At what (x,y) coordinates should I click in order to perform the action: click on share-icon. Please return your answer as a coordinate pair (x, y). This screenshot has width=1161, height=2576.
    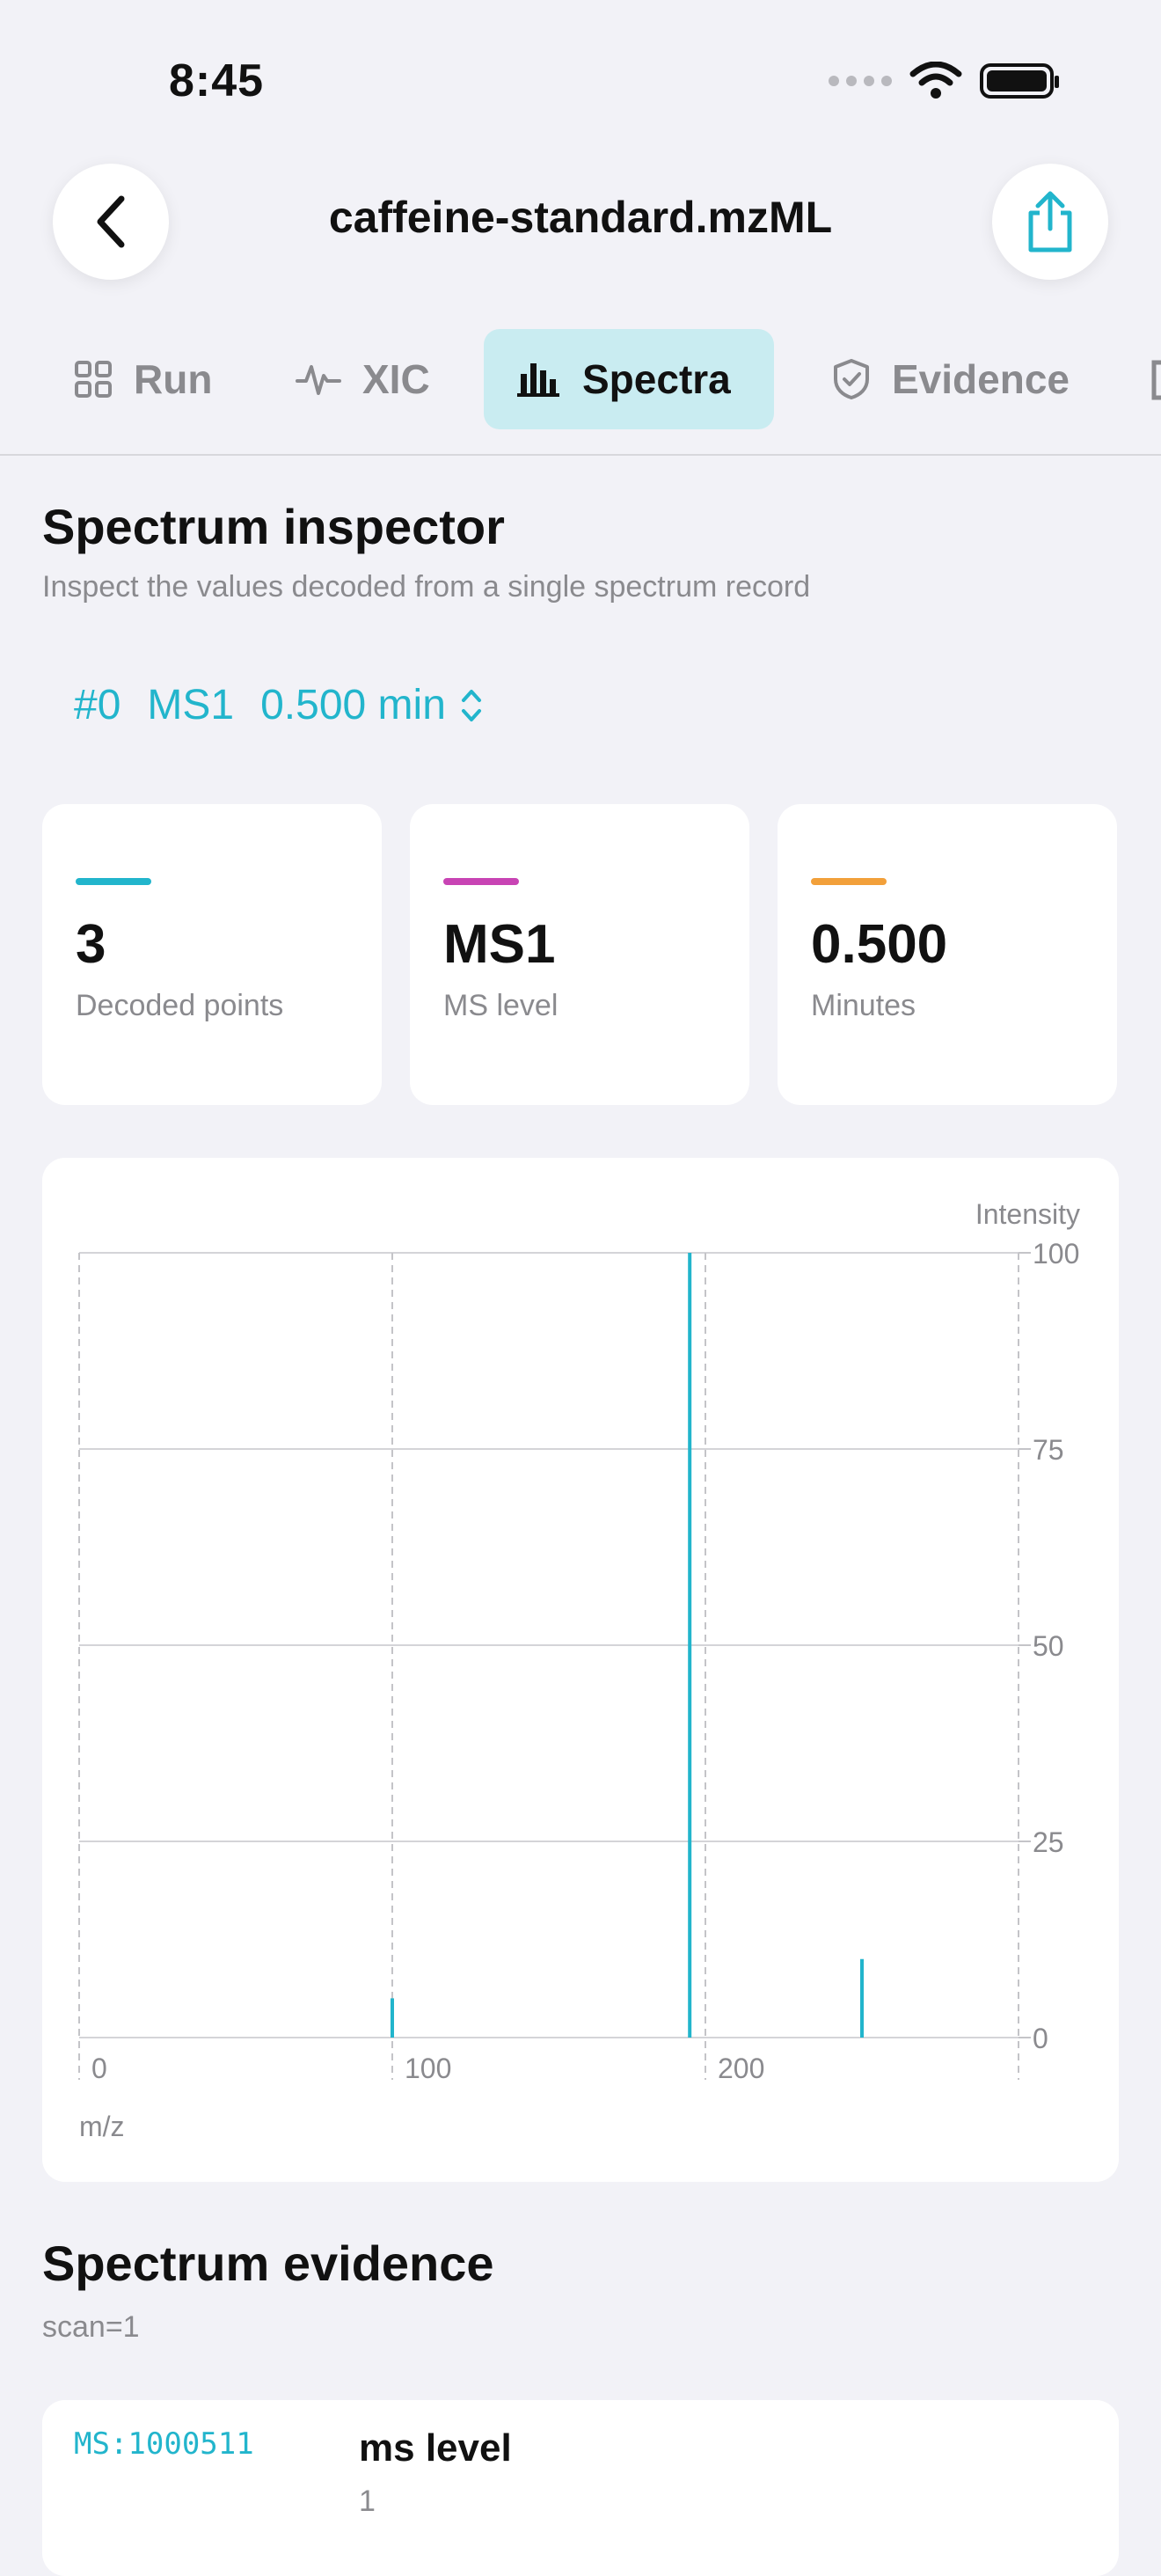
    Looking at the image, I should click on (1050, 221).